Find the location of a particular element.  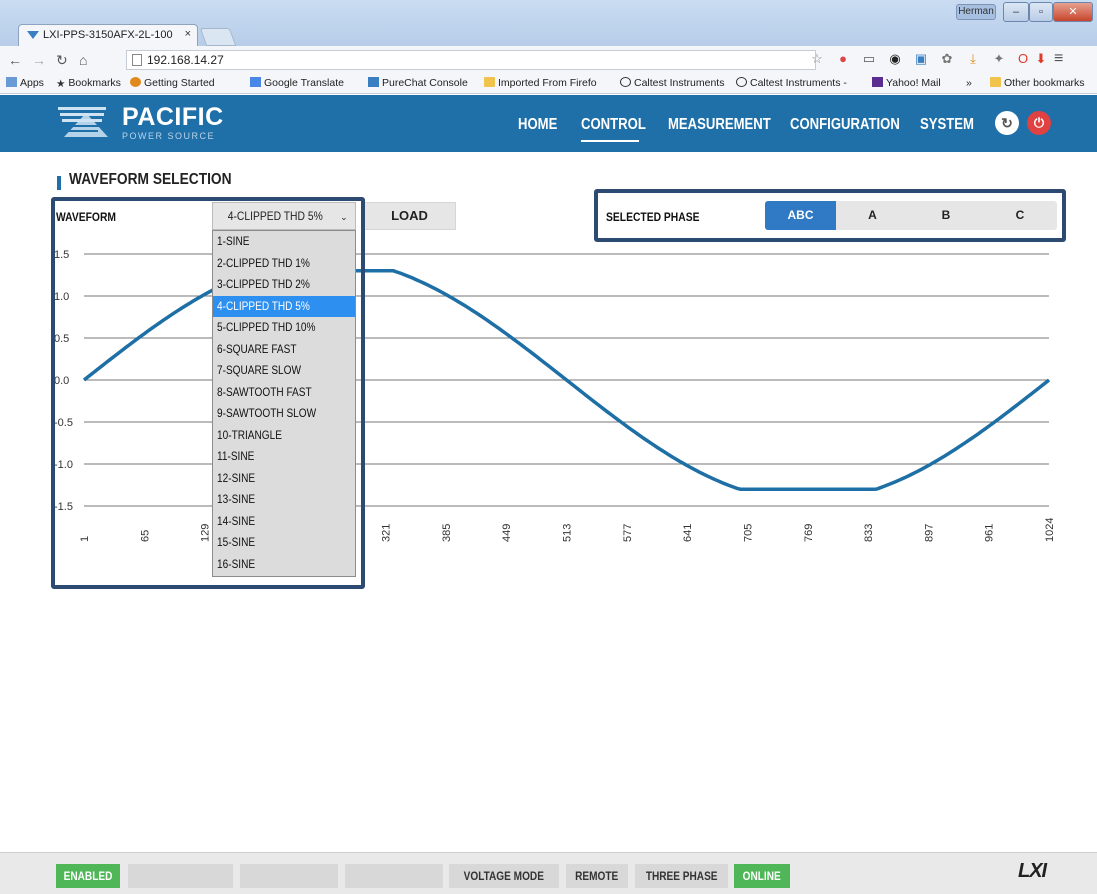

bookmark-purechat: PureChat Console is located at coordinates (418, 83).